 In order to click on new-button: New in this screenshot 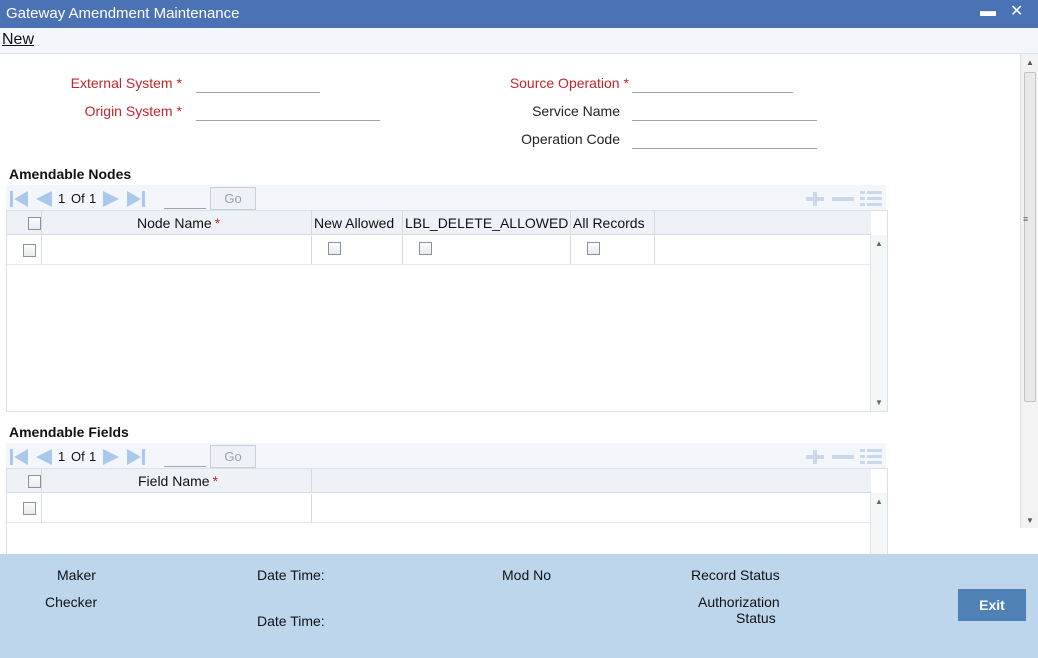, I will do `click(18, 40)`.